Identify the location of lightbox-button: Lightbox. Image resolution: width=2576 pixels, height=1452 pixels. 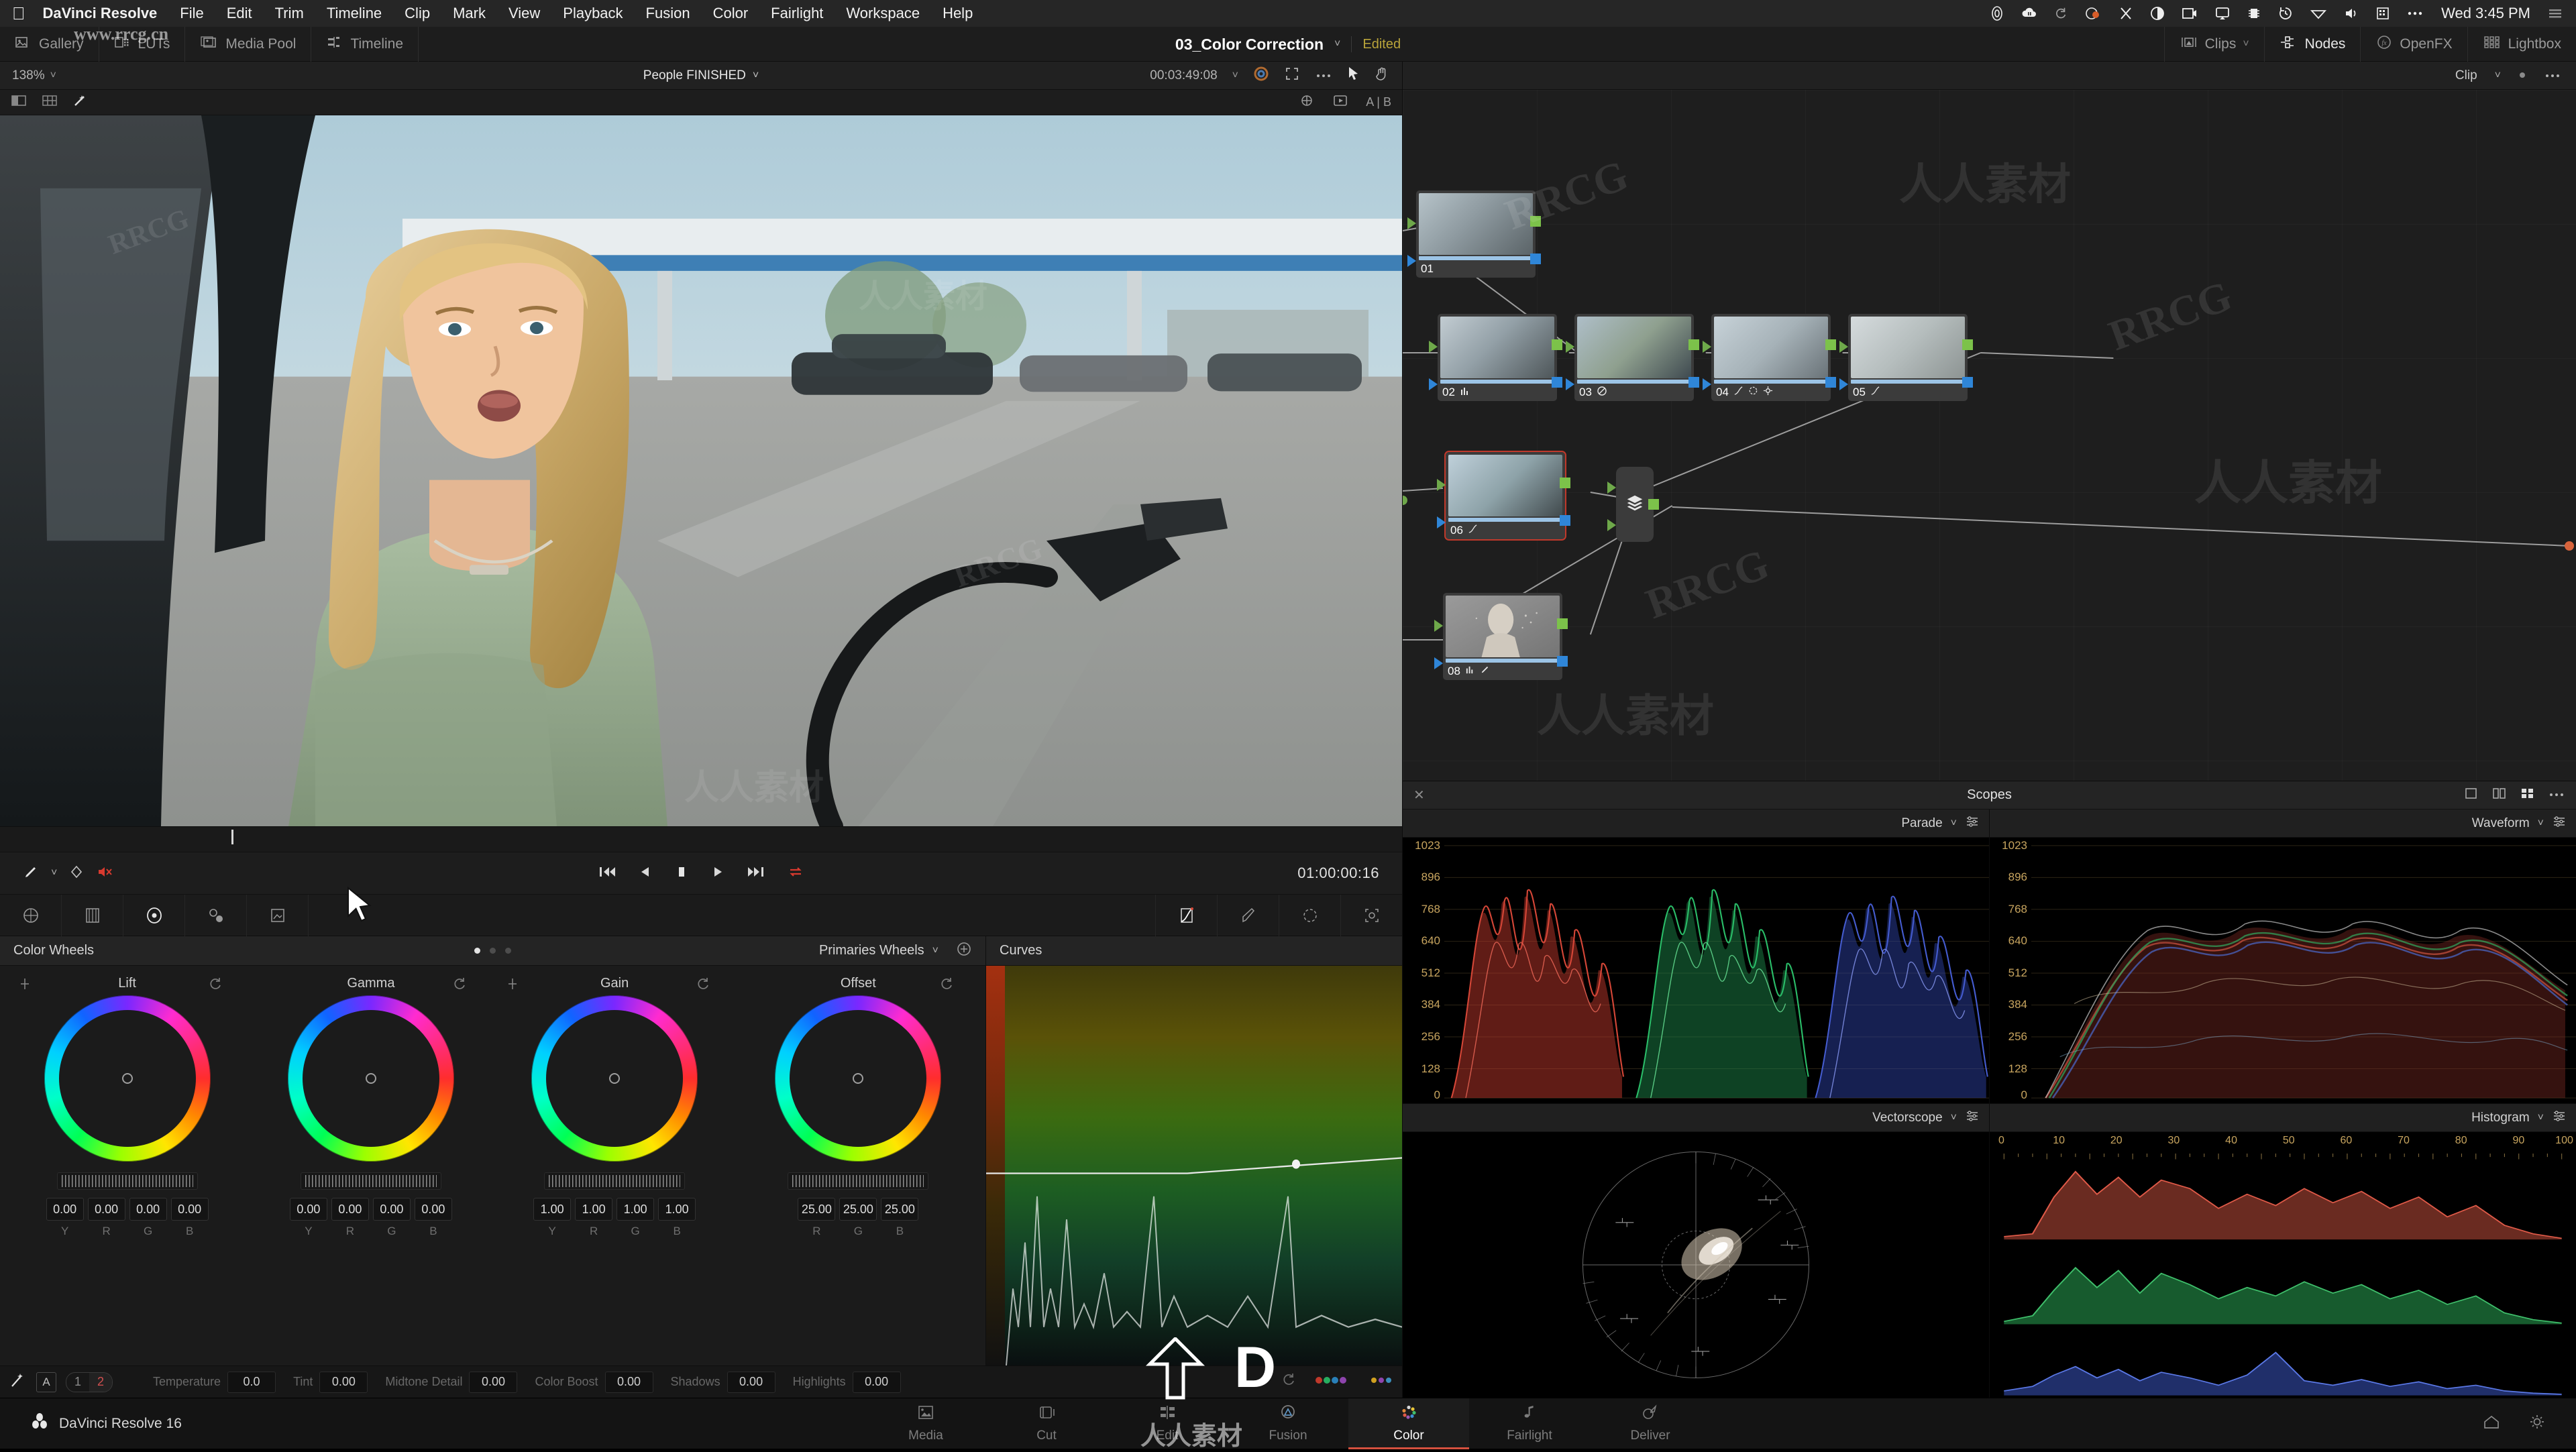
(2521, 44).